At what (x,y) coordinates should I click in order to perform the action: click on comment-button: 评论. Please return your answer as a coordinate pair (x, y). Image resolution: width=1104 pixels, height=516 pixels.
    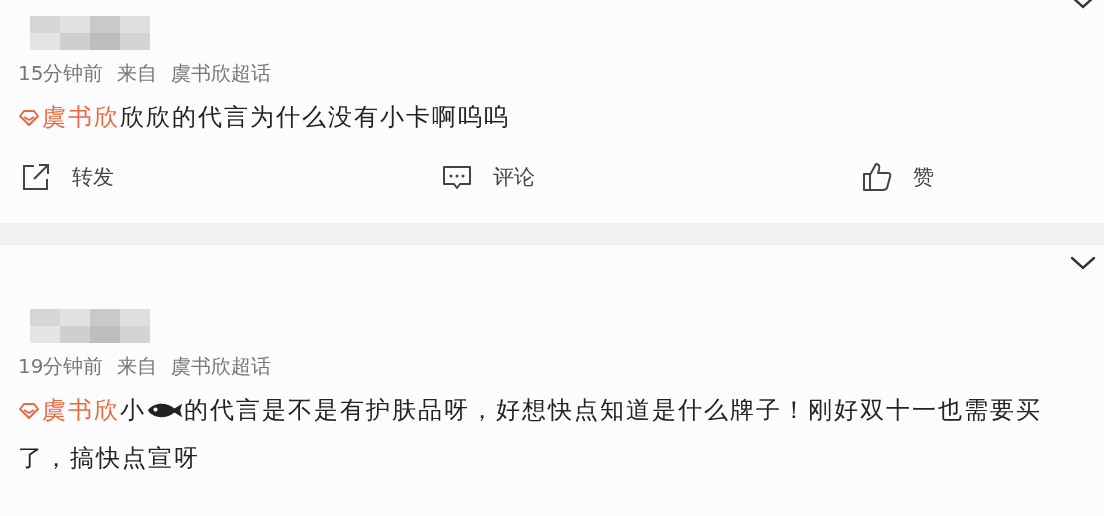
    Looking at the image, I should click on (487, 177).